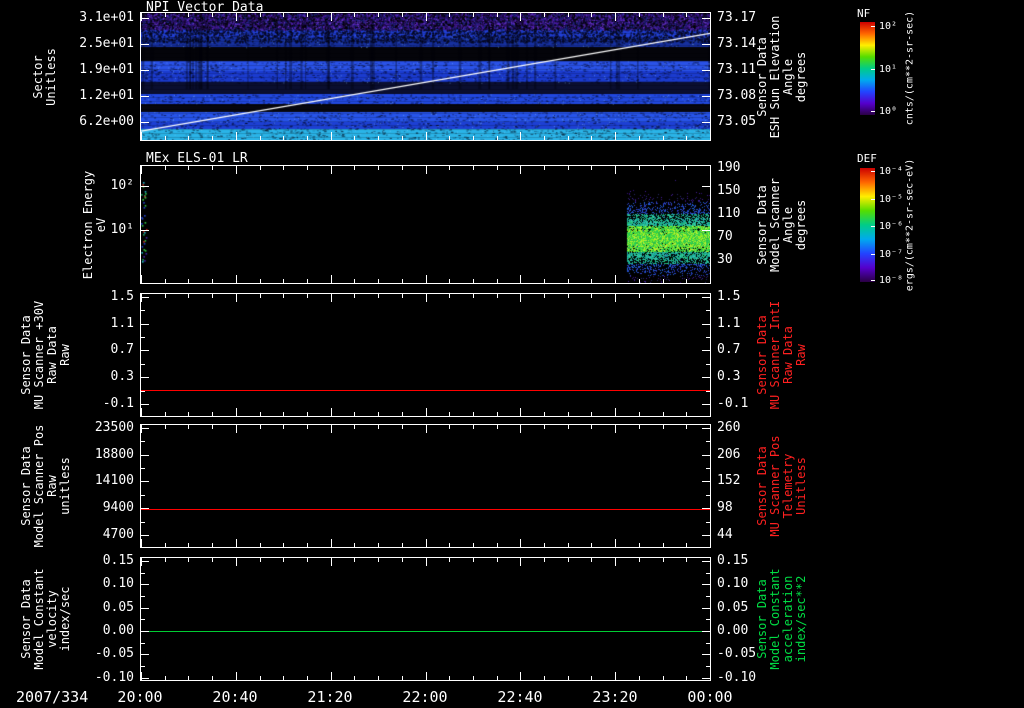 This screenshot has width=1024, height=708. Describe the element at coordinates (725, 534) in the screenshot. I see `y-tick-label-right: 44` at that location.